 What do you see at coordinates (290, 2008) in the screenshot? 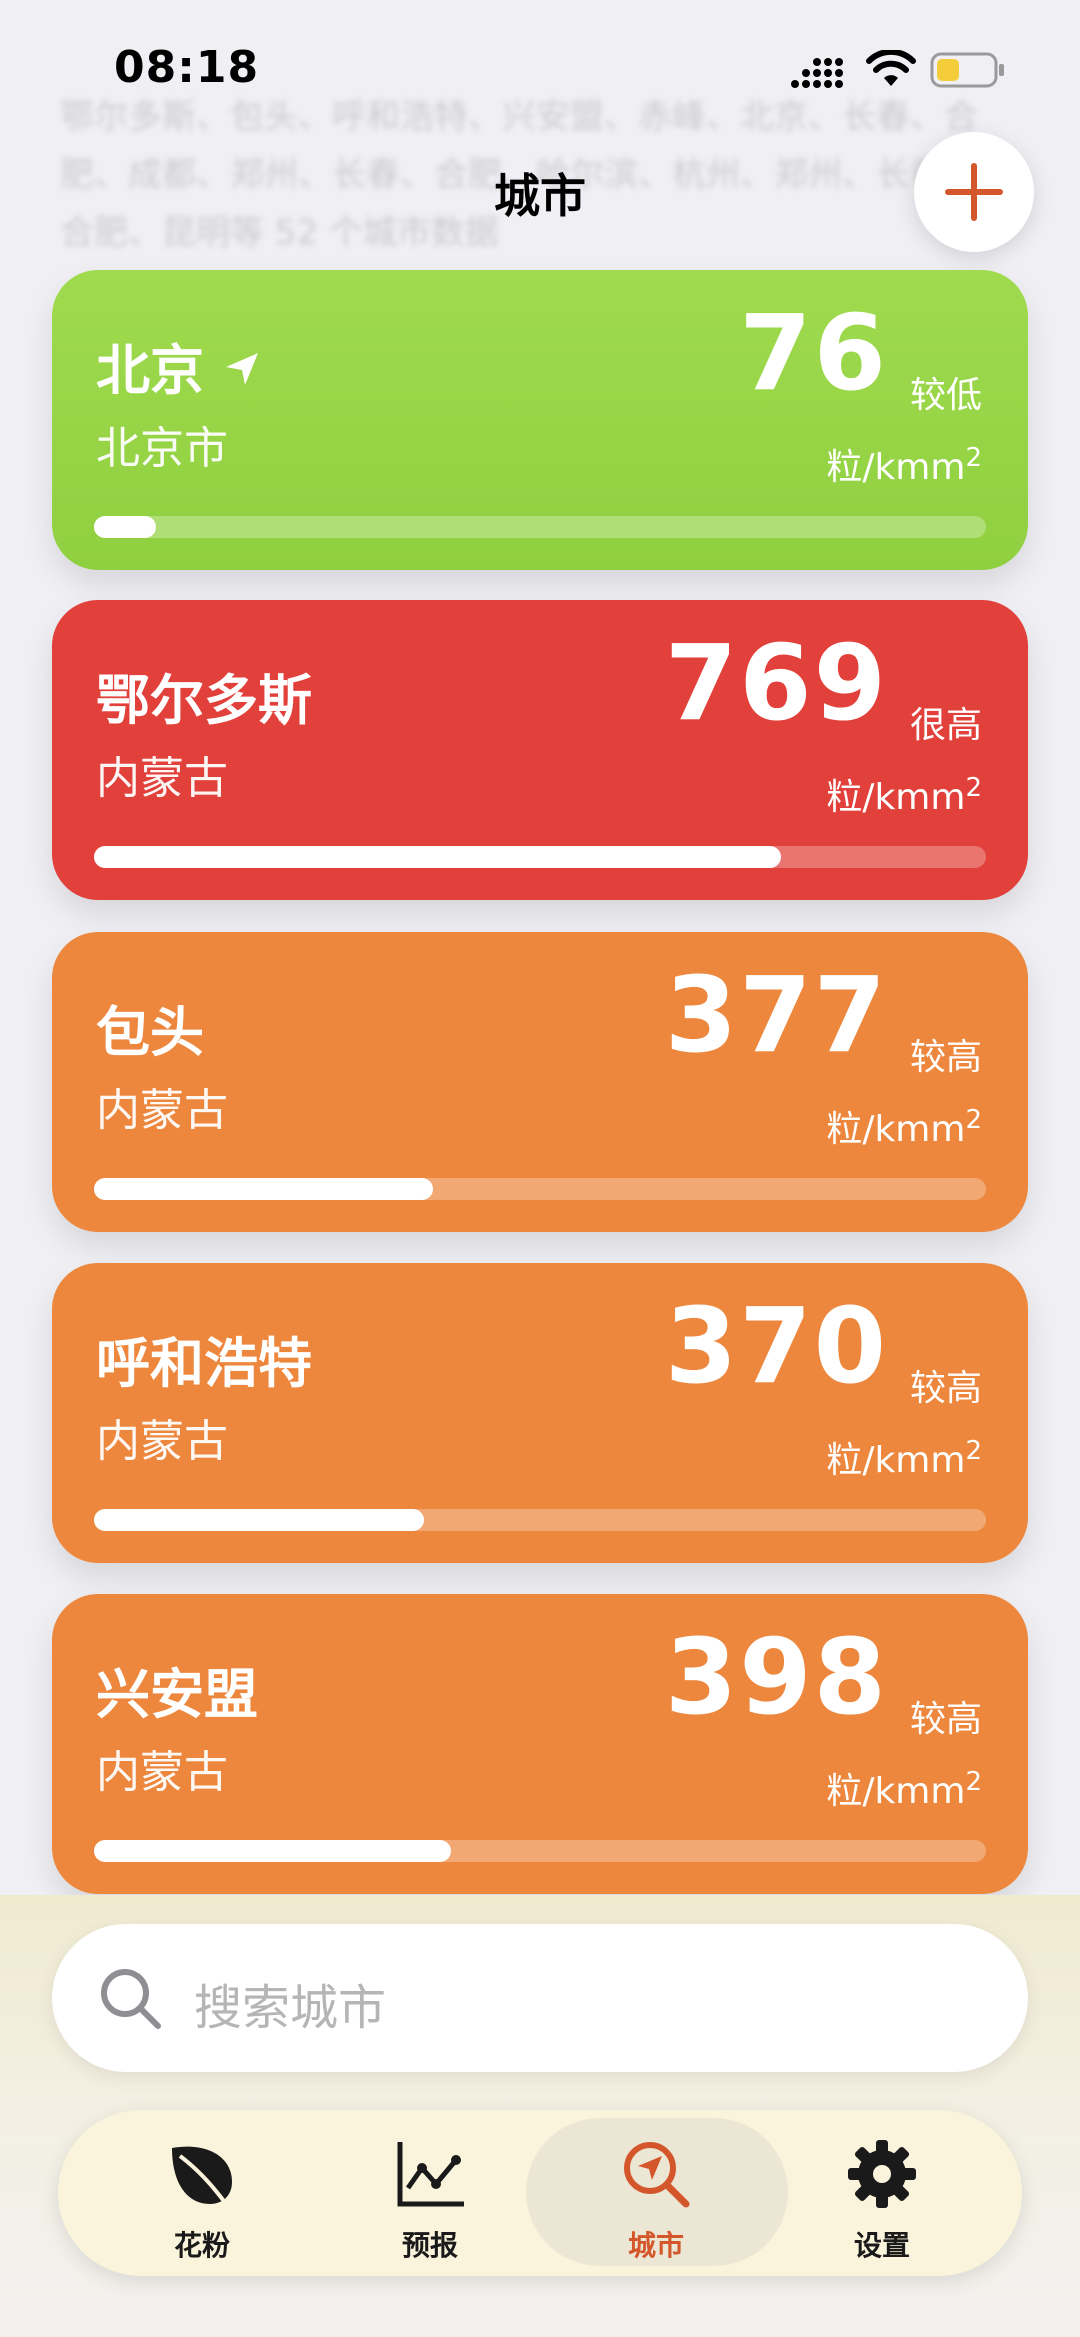
I see `search-placeholder: 搜索城市` at bounding box center [290, 2008].